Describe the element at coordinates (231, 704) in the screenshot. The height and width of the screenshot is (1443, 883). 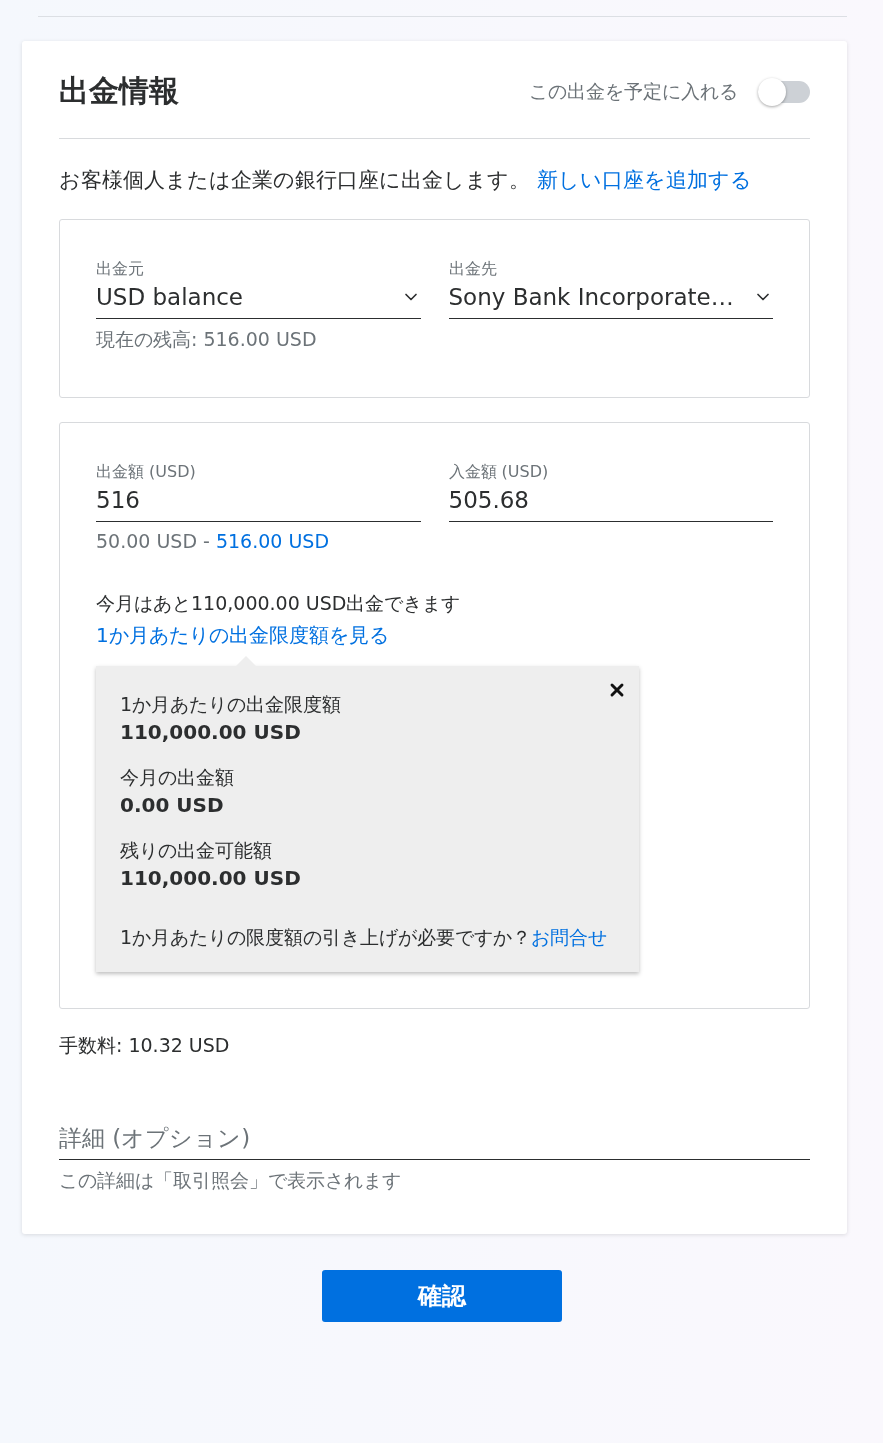
I see `limit-label: 1か月あたりの出金限度額` at that location.